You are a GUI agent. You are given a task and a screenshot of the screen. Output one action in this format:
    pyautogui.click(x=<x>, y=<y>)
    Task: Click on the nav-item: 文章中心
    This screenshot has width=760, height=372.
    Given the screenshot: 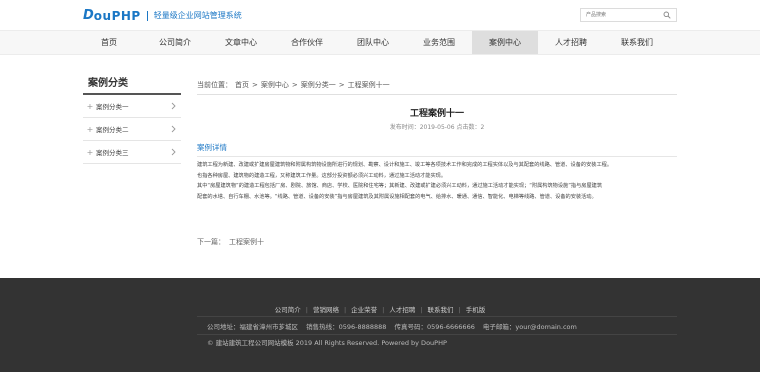 What is the action you would take?
    pyautogui.click(x=241, y=42)
    